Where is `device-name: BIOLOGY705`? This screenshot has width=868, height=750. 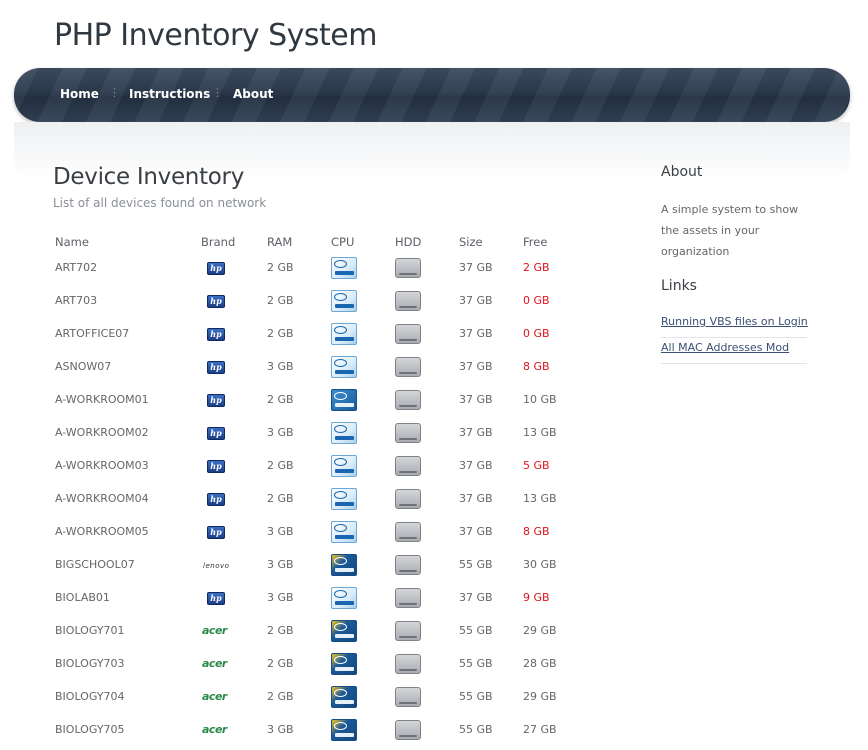
device-name: BIOLOGY705 is located at coordinates (90, 729).